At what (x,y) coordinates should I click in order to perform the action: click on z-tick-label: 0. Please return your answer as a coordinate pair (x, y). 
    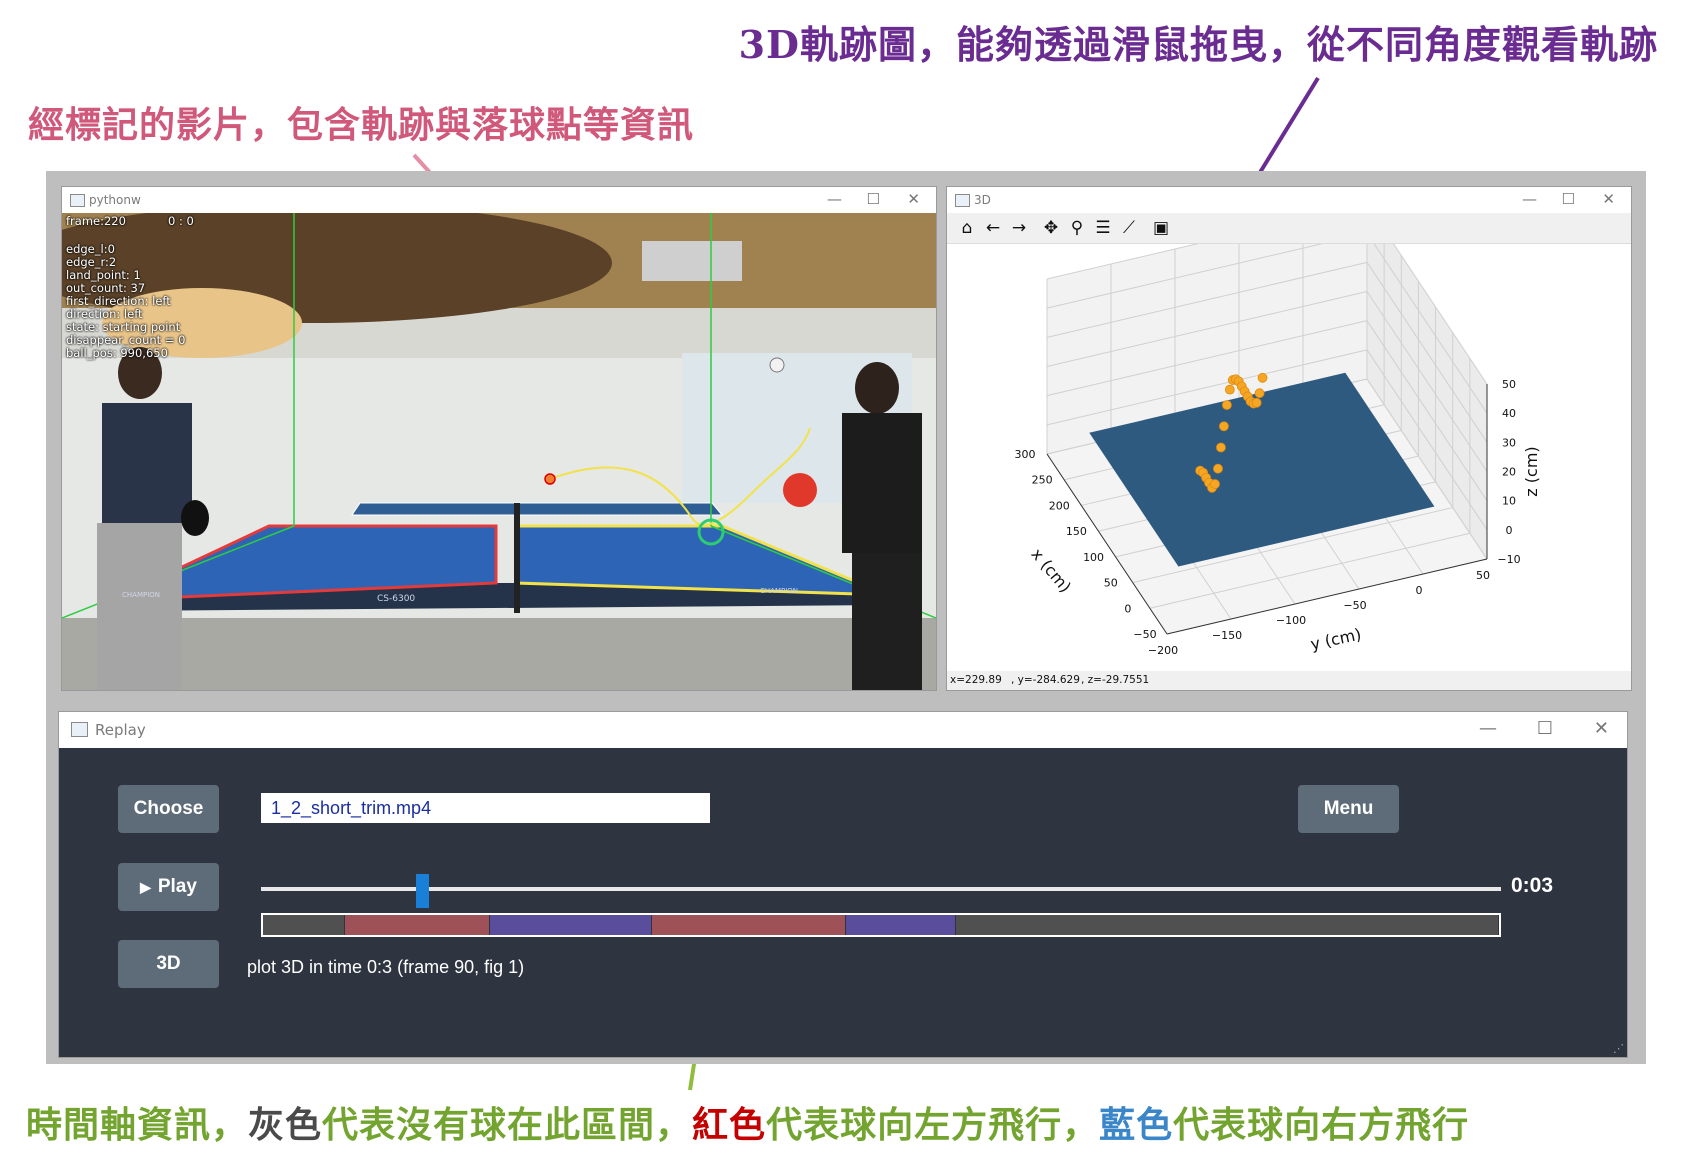
    Looking at the image, I should click on (1509, 530).